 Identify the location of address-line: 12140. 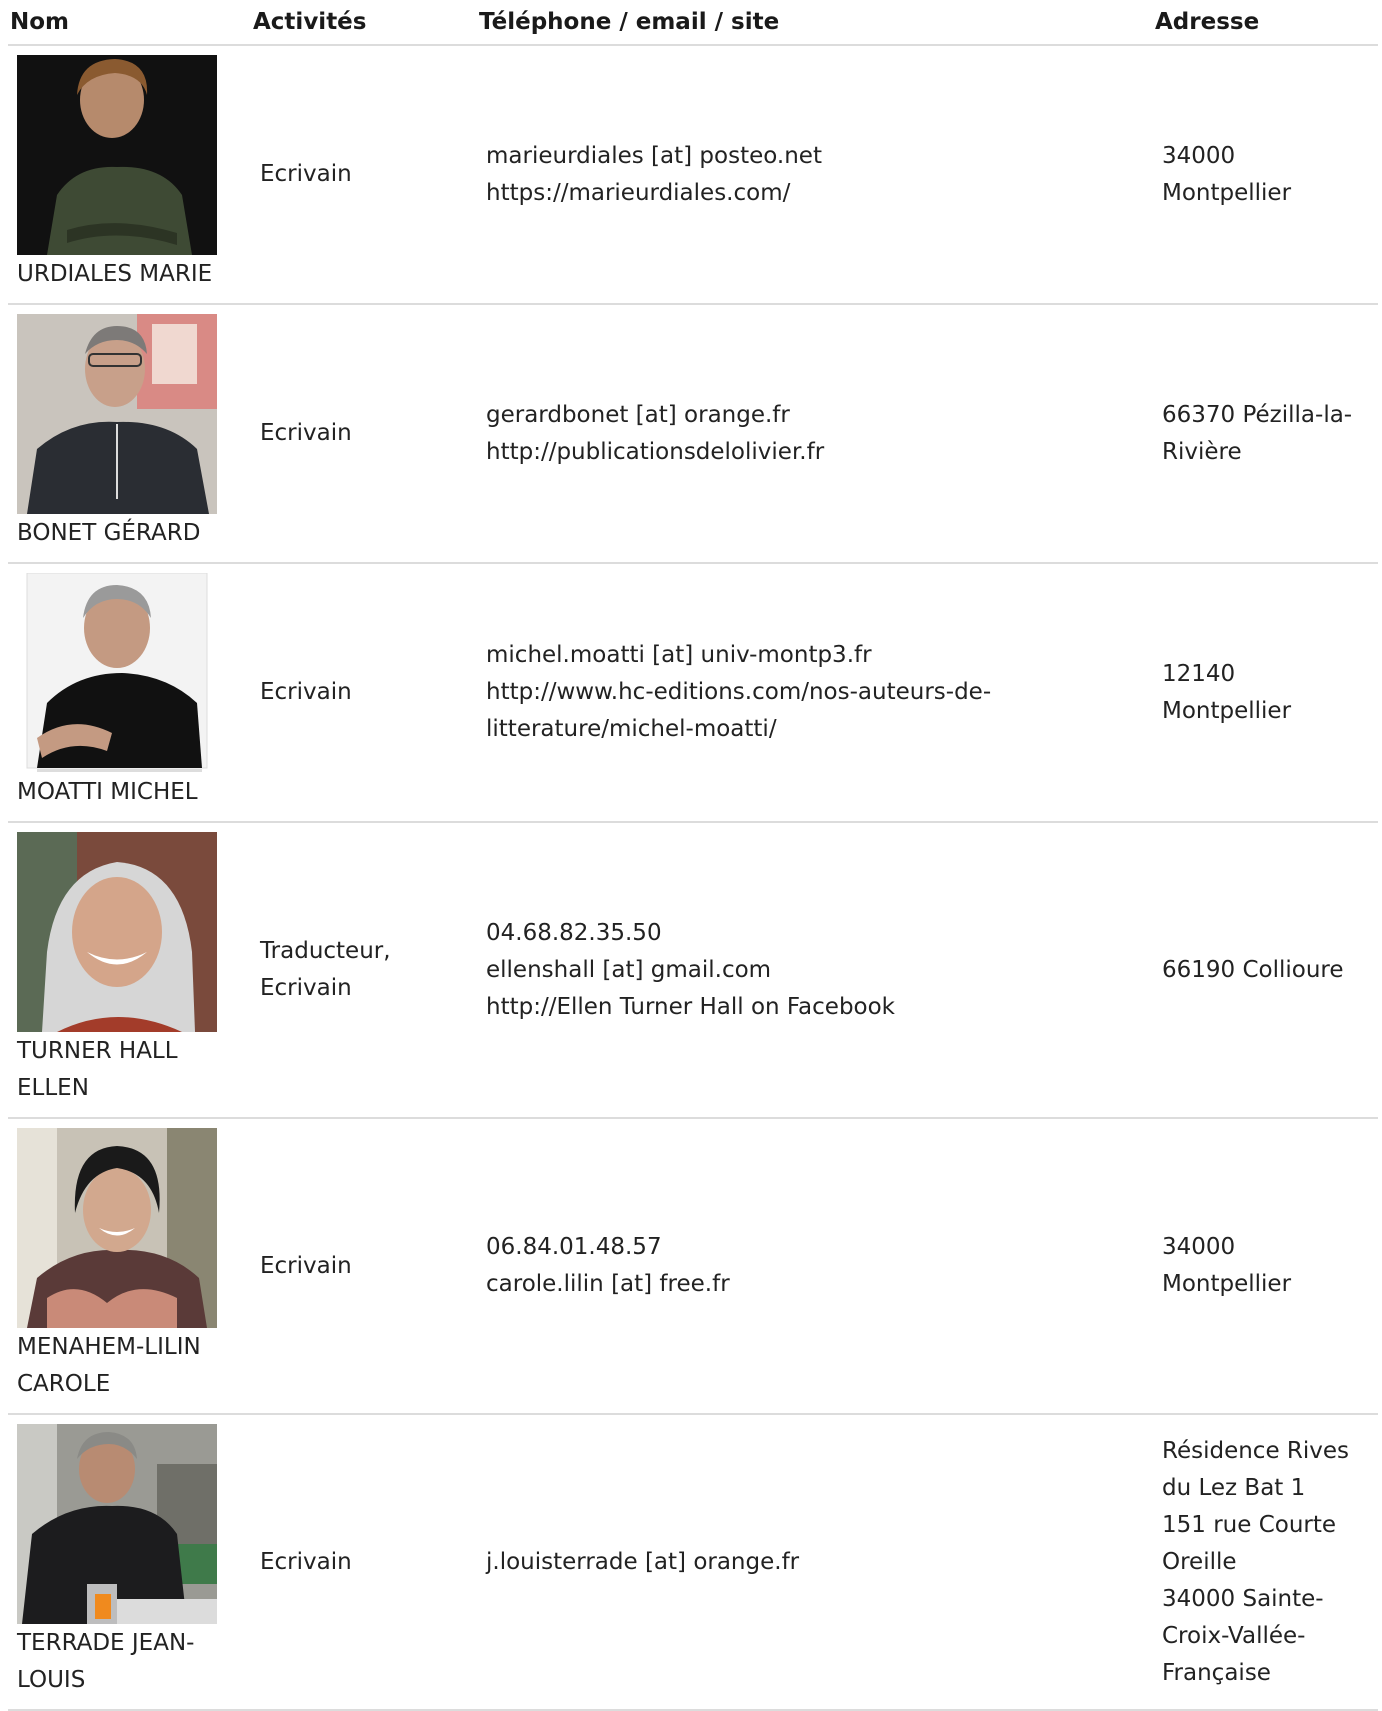
(1199, 673).